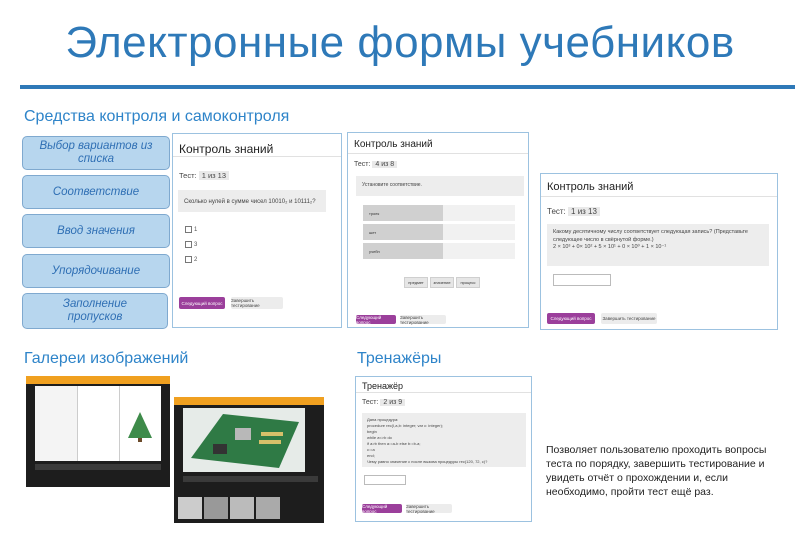 This screenshot has width=800, height=554. Describe the element at coordinates (440, 186) in the screenshot. I see `question-box: Установите соответствие.` at that location.